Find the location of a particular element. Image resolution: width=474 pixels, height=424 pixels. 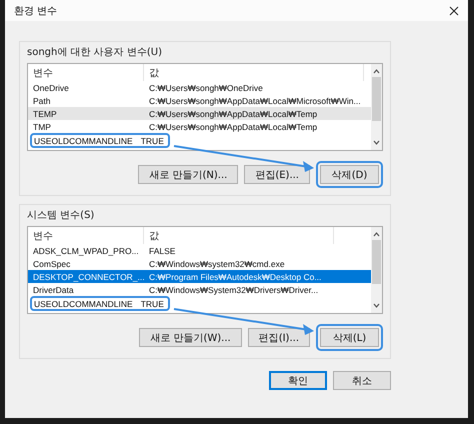

variable-value: C:₩Users₩songh₩OneDrive is located at coordinates (206, 88).